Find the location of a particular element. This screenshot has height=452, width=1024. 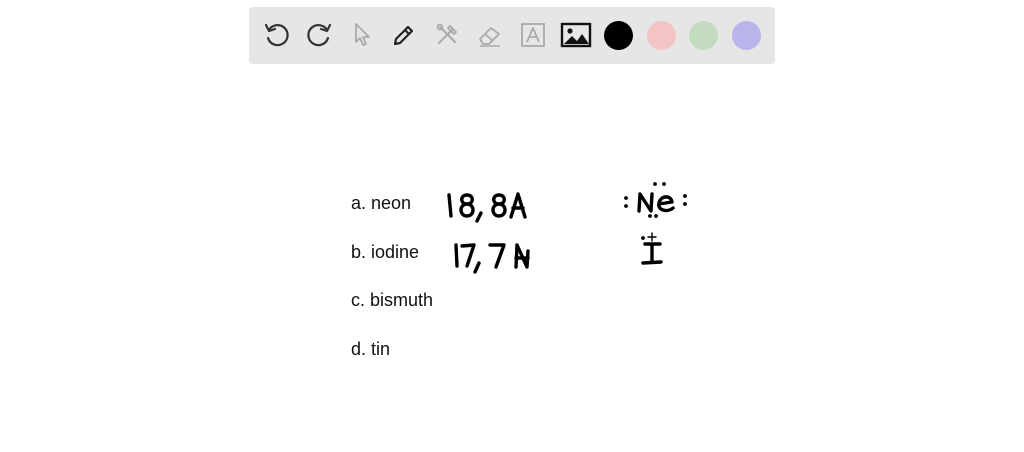

text-button is located at coordinates (533, 35).